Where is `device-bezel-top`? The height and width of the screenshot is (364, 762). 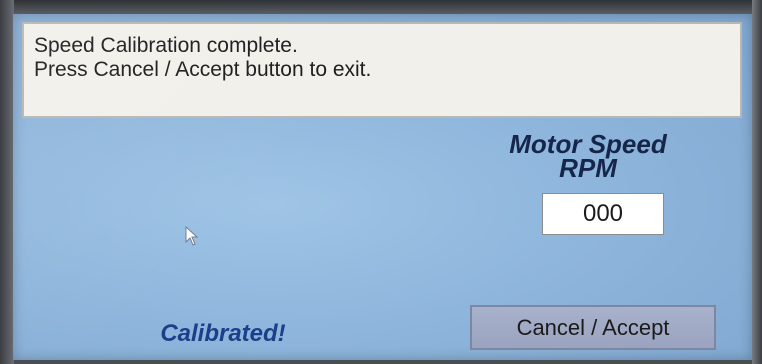 device-bezel-top is located at coordinates (381, 7).